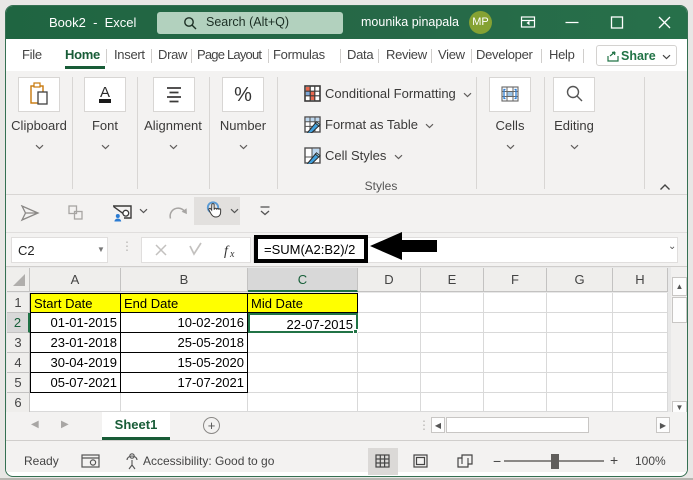  I want to click on svg-text: x, so click(232, 254).